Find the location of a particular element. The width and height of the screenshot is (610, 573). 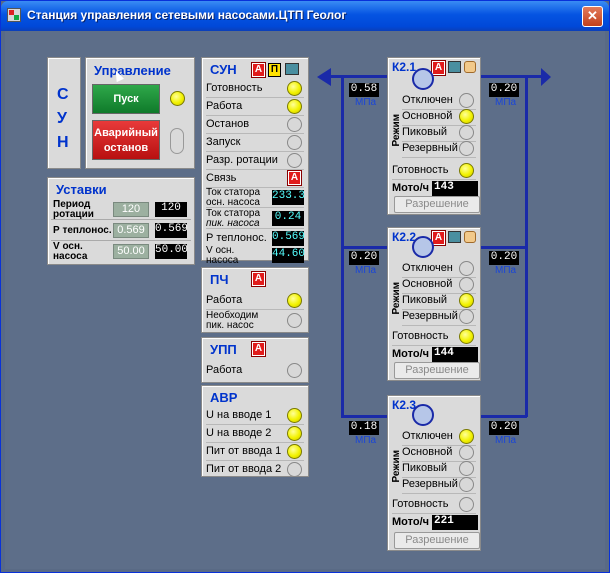

outlet-arrow-icon is located at coordinates (546, 77).